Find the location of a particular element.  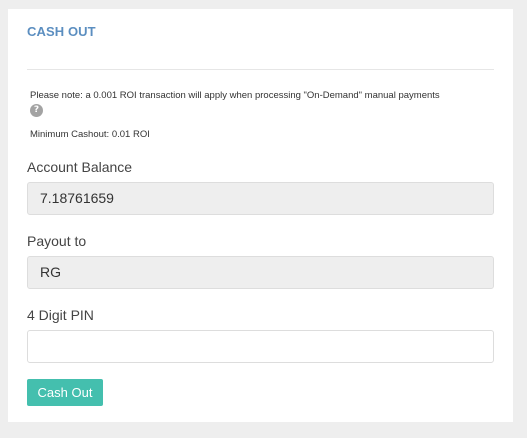

panel-title: CASH OUT is located at coordinates (61, 31).